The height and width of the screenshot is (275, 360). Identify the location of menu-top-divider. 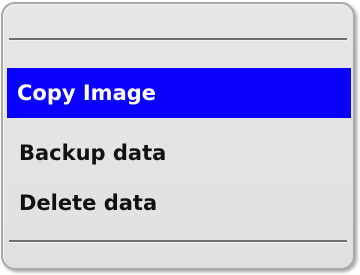
(178, 39).